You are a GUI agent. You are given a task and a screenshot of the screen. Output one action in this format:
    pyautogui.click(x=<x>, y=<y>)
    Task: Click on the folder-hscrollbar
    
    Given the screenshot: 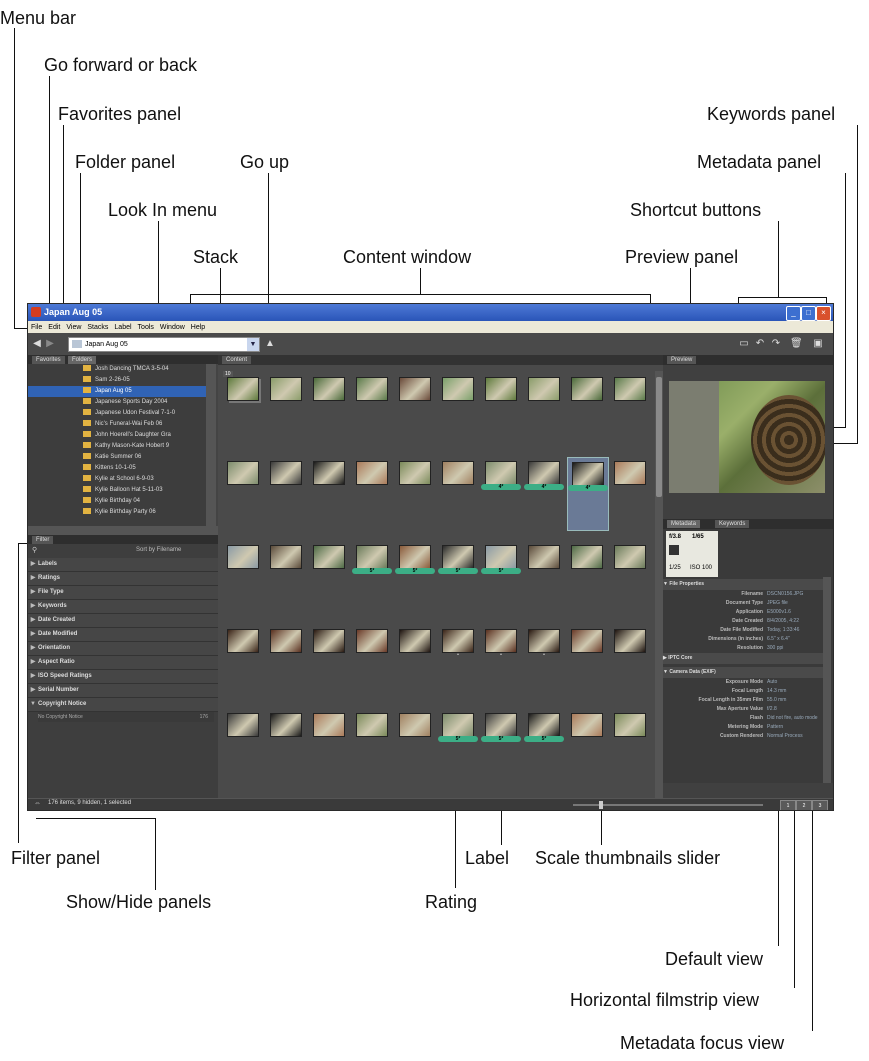 What is the action you would take?
    pyautogui.click(x=123, y=530)
    